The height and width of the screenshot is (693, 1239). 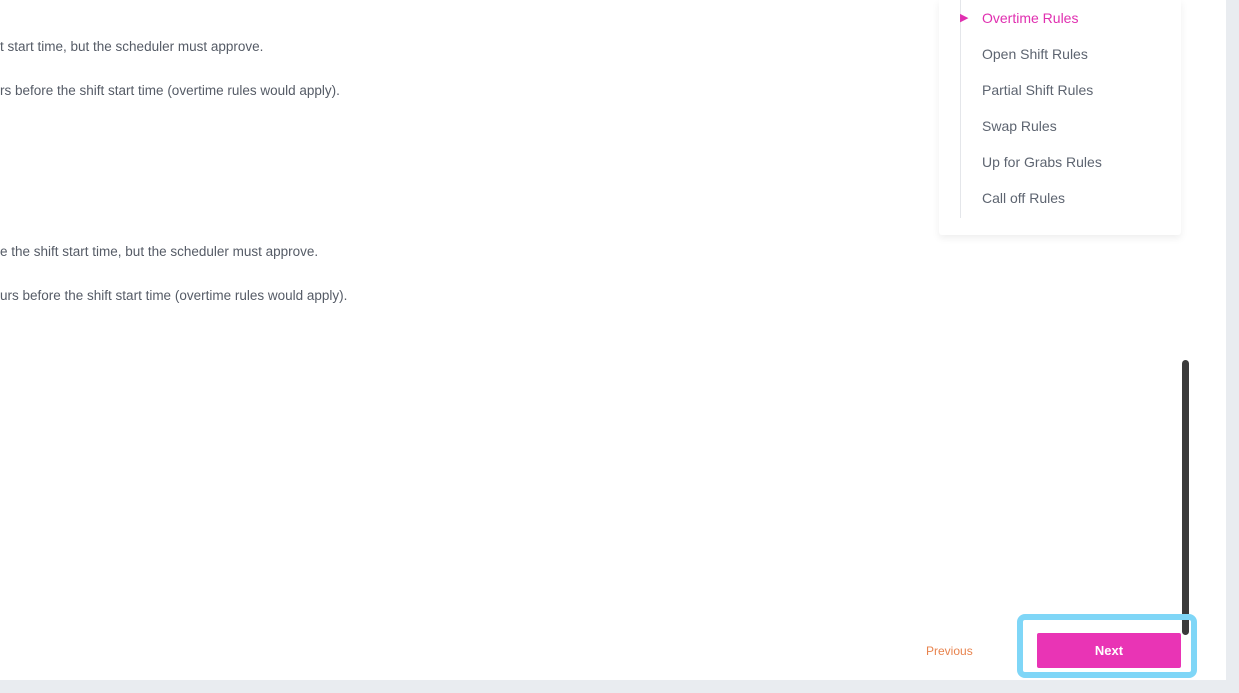 What do you see at coordinates (1185, 497) in the screenshot?
I see `scrollbar-thumb` at bounding box center [1185, 497].